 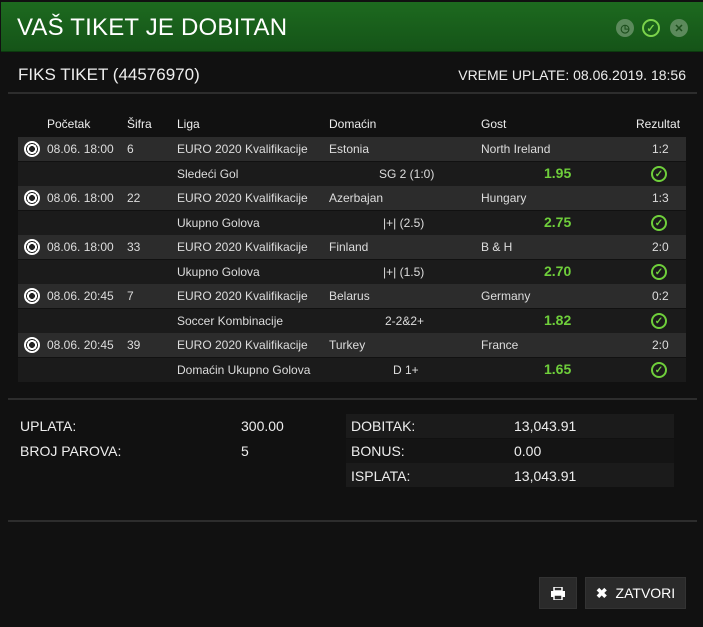 What do you see at coordinates (383, 426) in the screenshot?
I see `win-label: DOBITAK:` at bounding box center [383, 426].